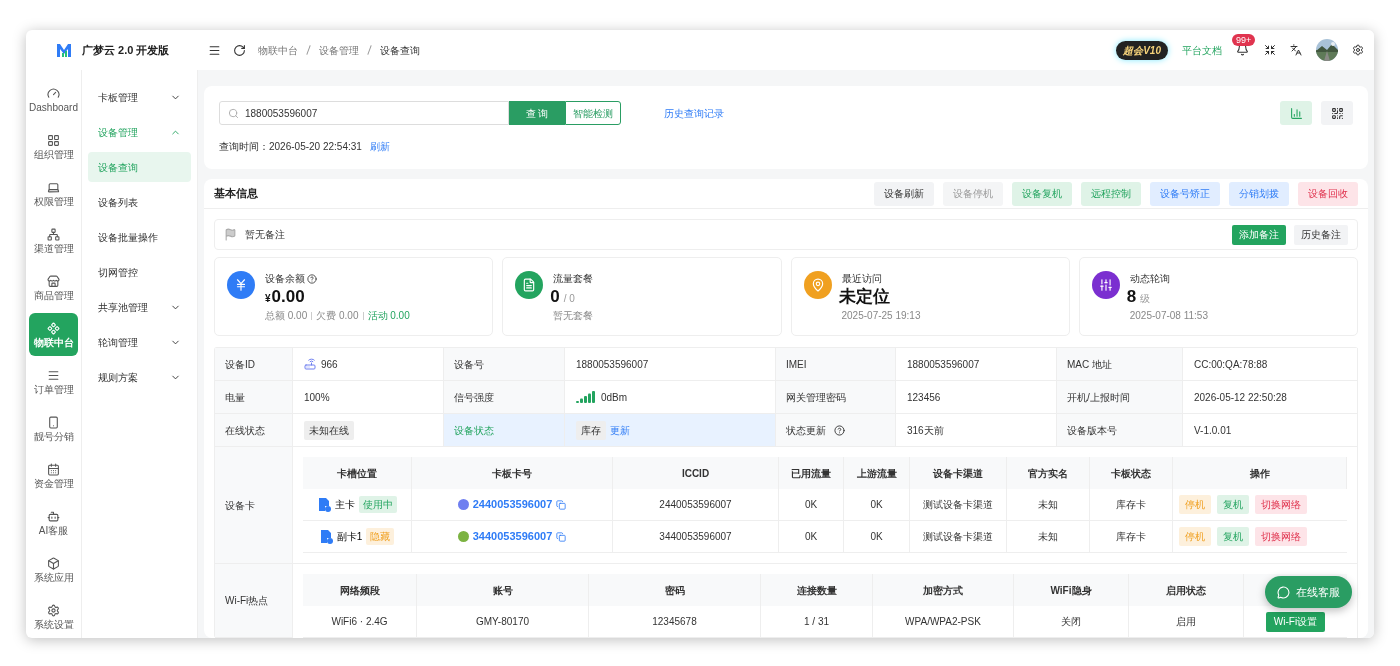  I want to click on table-cell: 关闭, so click(1071, 622).